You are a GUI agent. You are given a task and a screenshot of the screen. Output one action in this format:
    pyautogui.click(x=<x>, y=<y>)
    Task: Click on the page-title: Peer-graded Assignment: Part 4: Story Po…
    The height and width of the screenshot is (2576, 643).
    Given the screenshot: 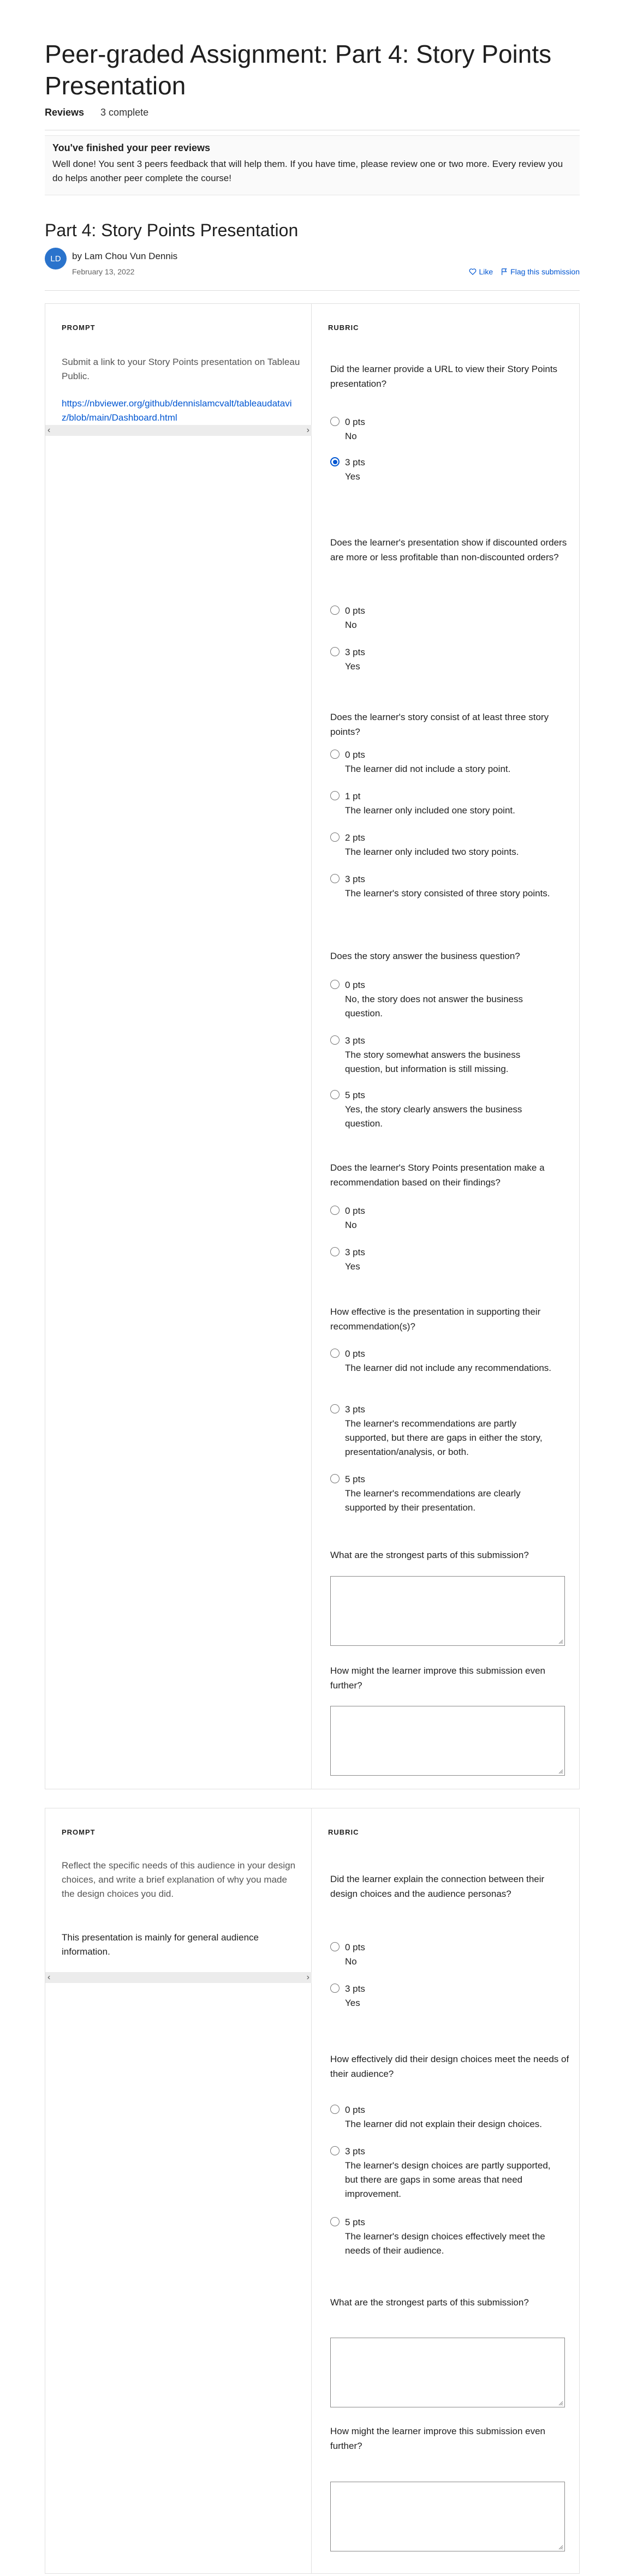 What is the action you would take?
    pyautogui.click(x=298, y=70)
    